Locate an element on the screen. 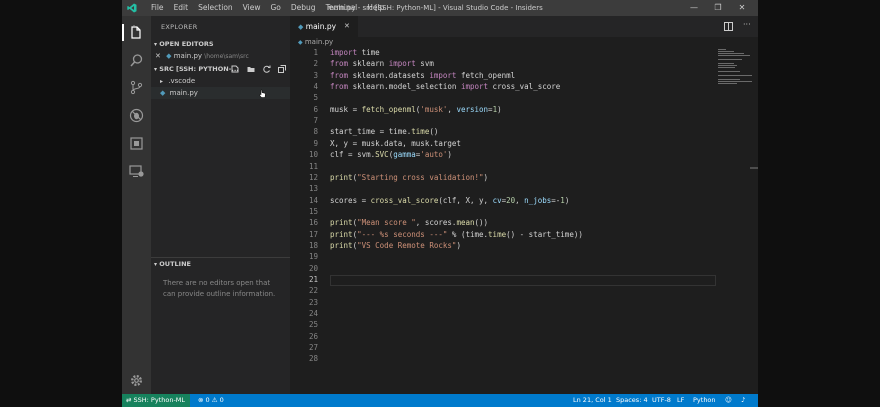 This screenshot has width=880, height=407. menu-terminal: Terminal is located at coordinates (342, 8).